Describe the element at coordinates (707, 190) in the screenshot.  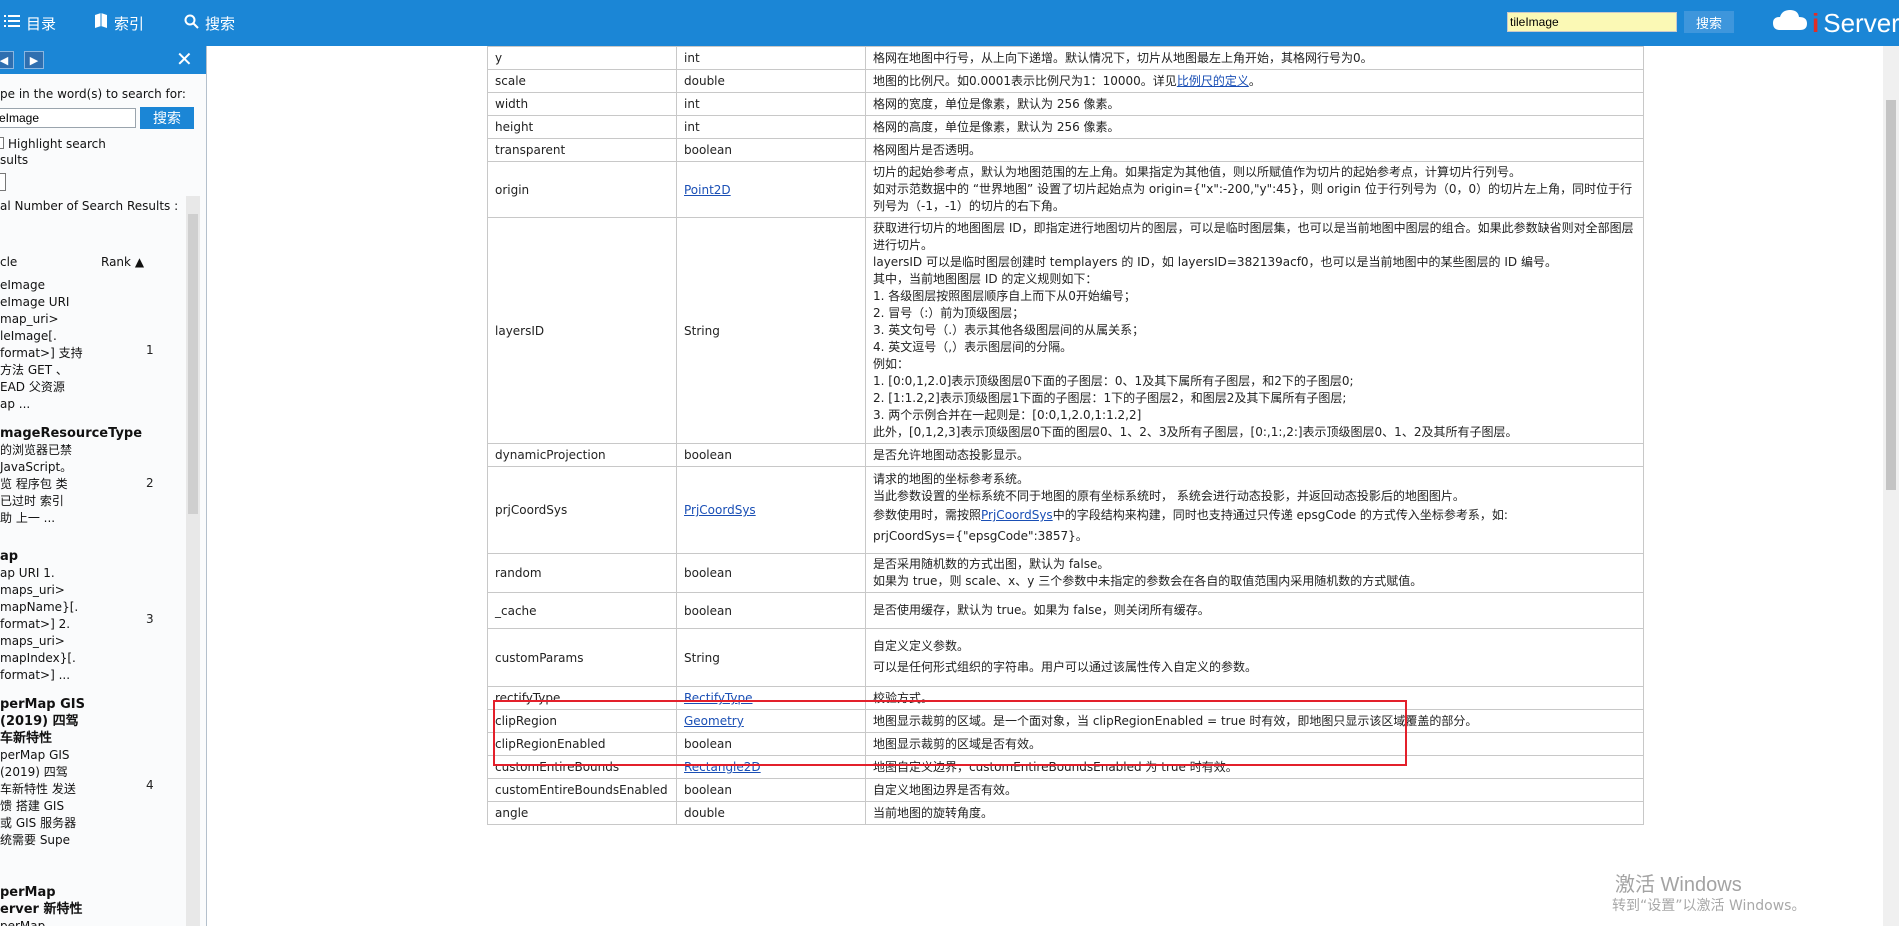
I see `param-type-link: Point2D` at that location.